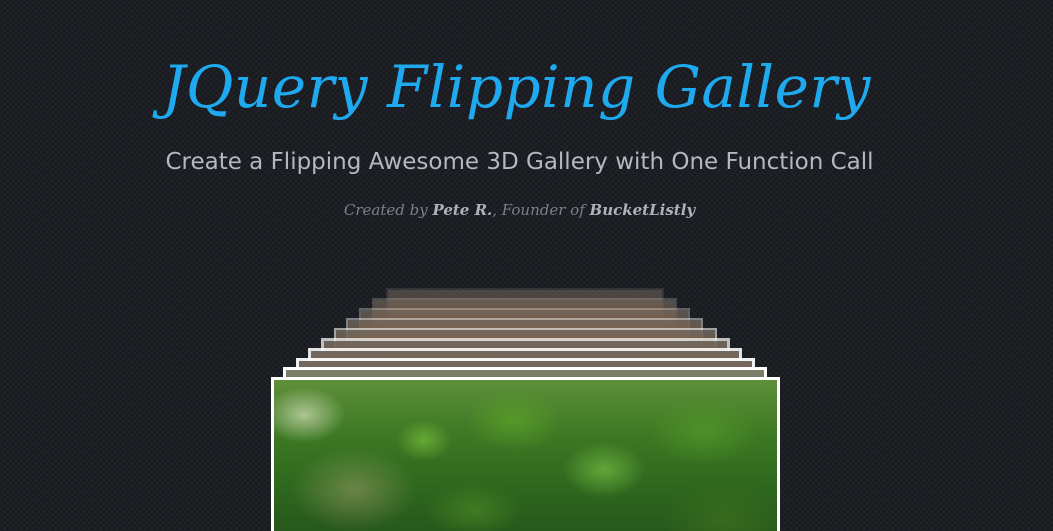  I want to click on gallery-image, so click(525, 455).